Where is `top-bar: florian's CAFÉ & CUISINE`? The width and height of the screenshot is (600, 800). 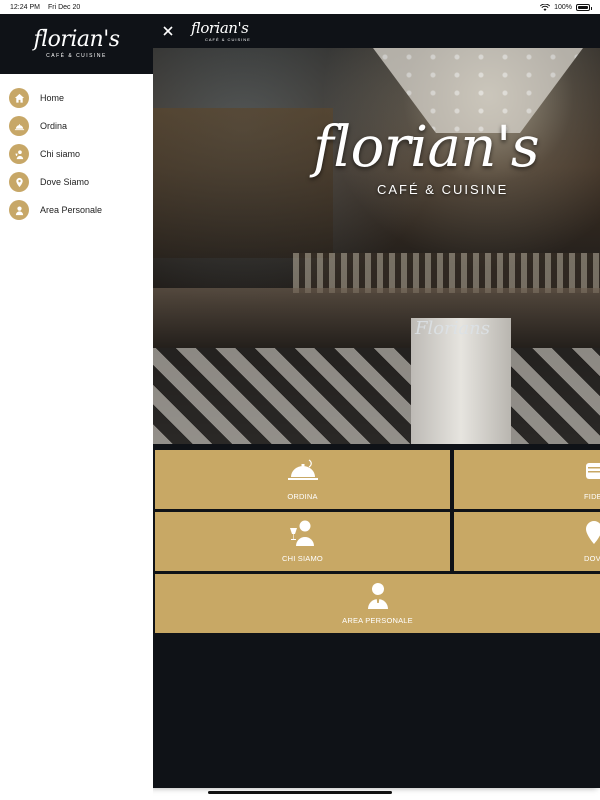 top-bar: florian's CAFÉ & CUISINE is located at coordinates (376, 31).